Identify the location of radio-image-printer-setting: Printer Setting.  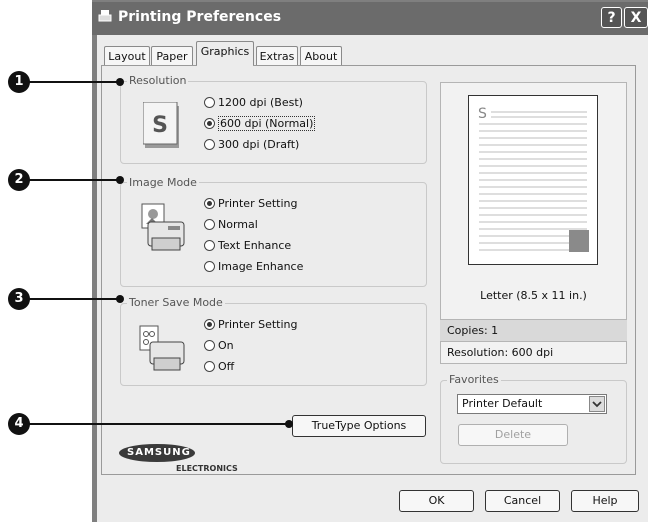
(250, 204).